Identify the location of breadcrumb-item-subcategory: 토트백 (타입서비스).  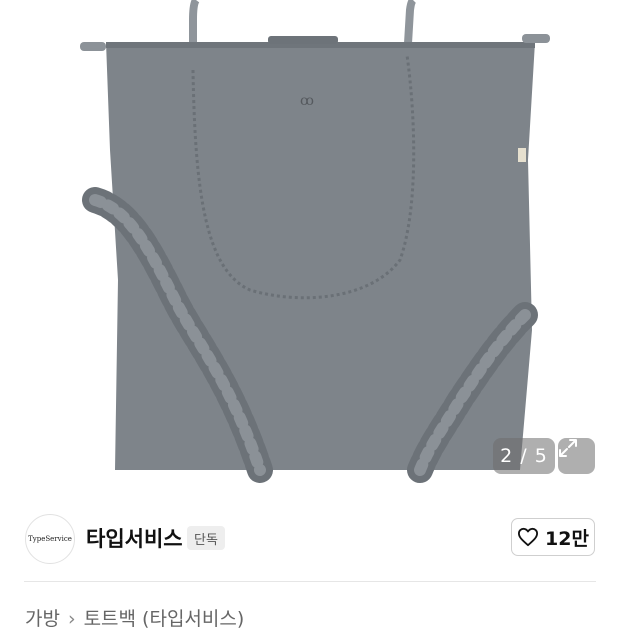
(164, 619).